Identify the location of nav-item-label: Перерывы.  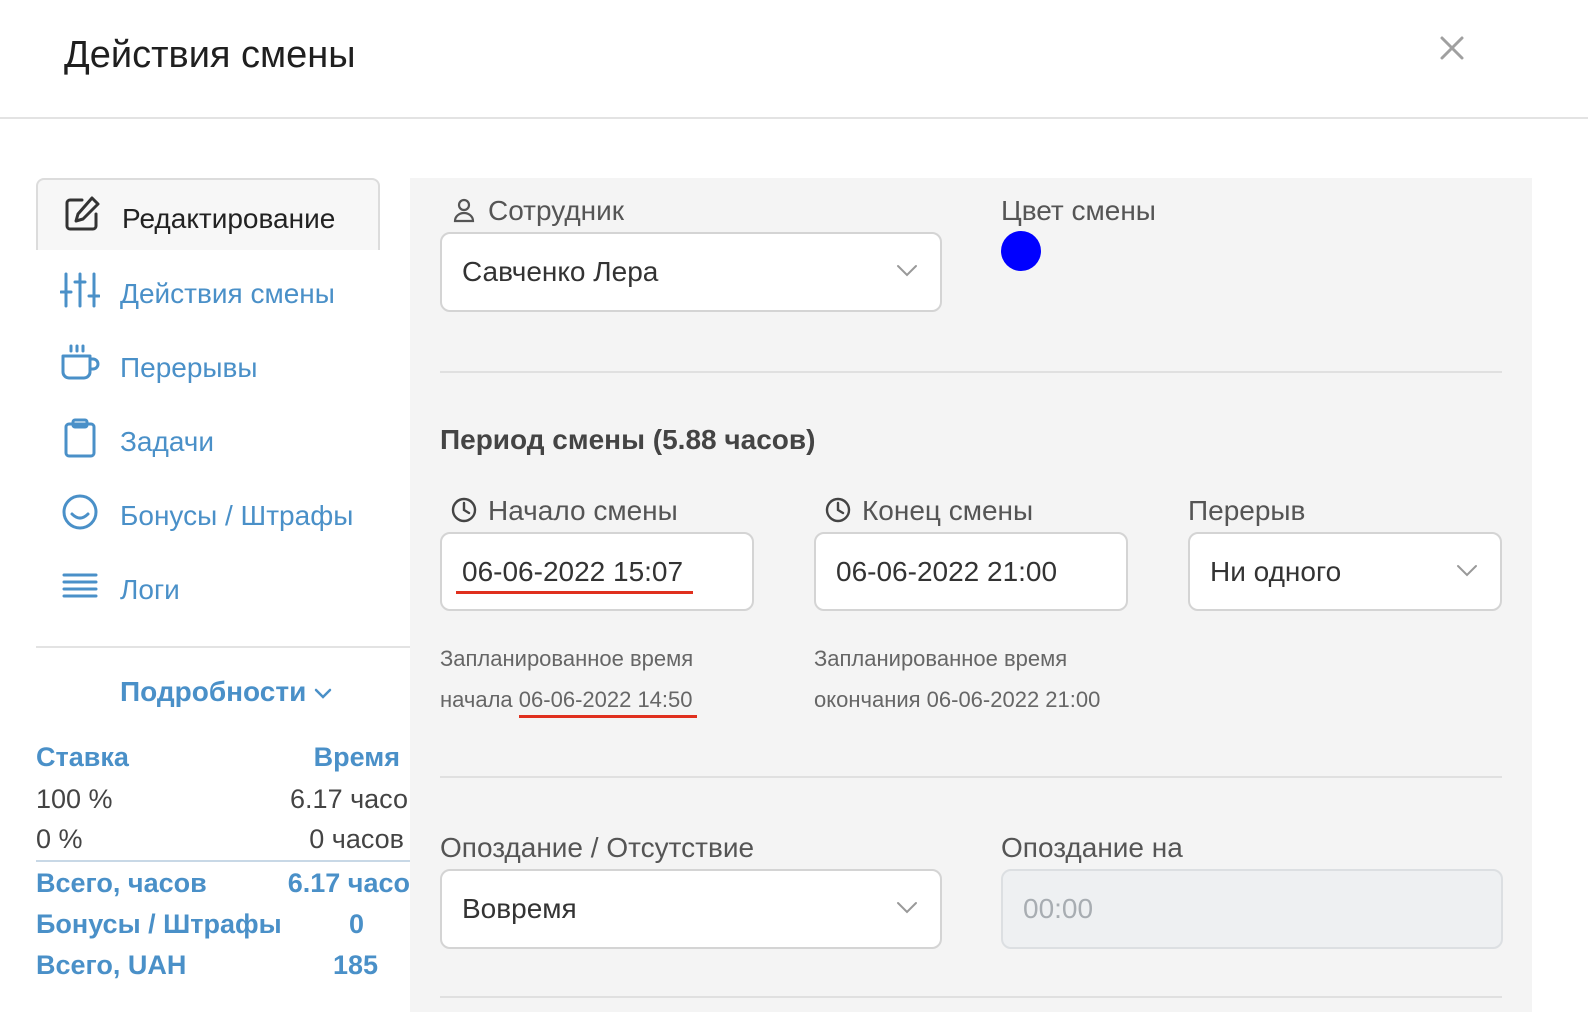
(189, 367).